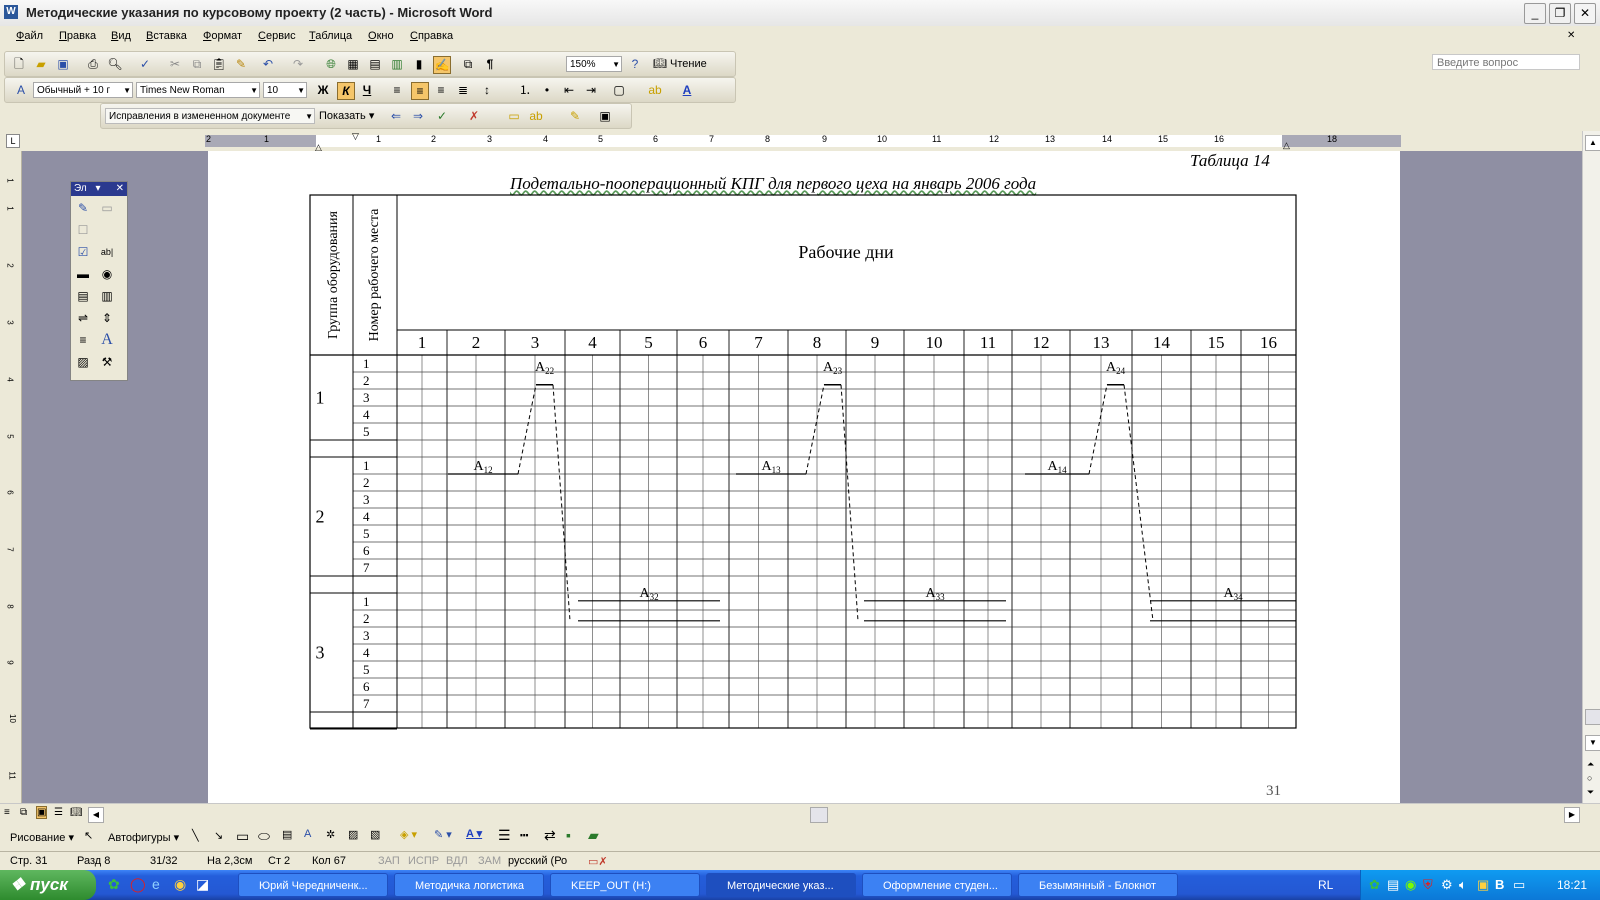 This screenshot has height=900, width=1600. I want to click on select-browse-object-icon: ○, so click(1589, 778).